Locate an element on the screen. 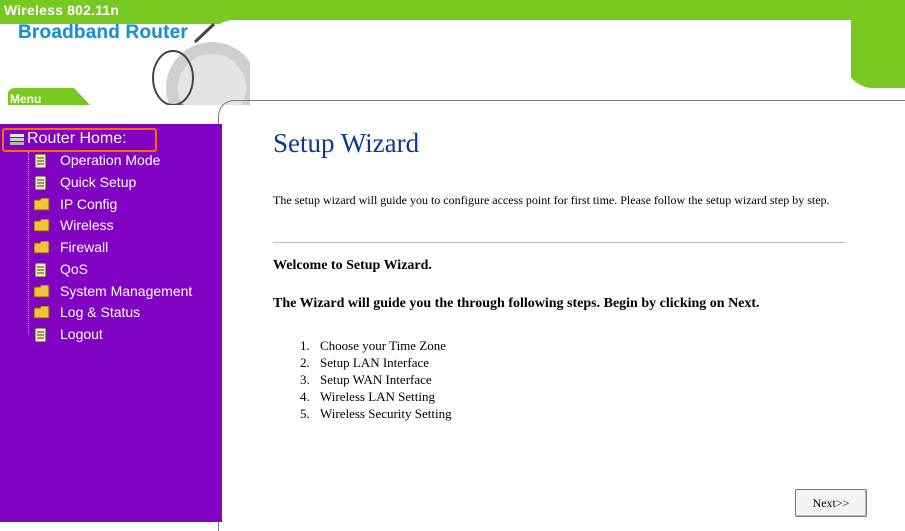 This screenshot has width=905, height=531. list-item: 2. Setup LAN Interface is located at coordinates (365, 362).